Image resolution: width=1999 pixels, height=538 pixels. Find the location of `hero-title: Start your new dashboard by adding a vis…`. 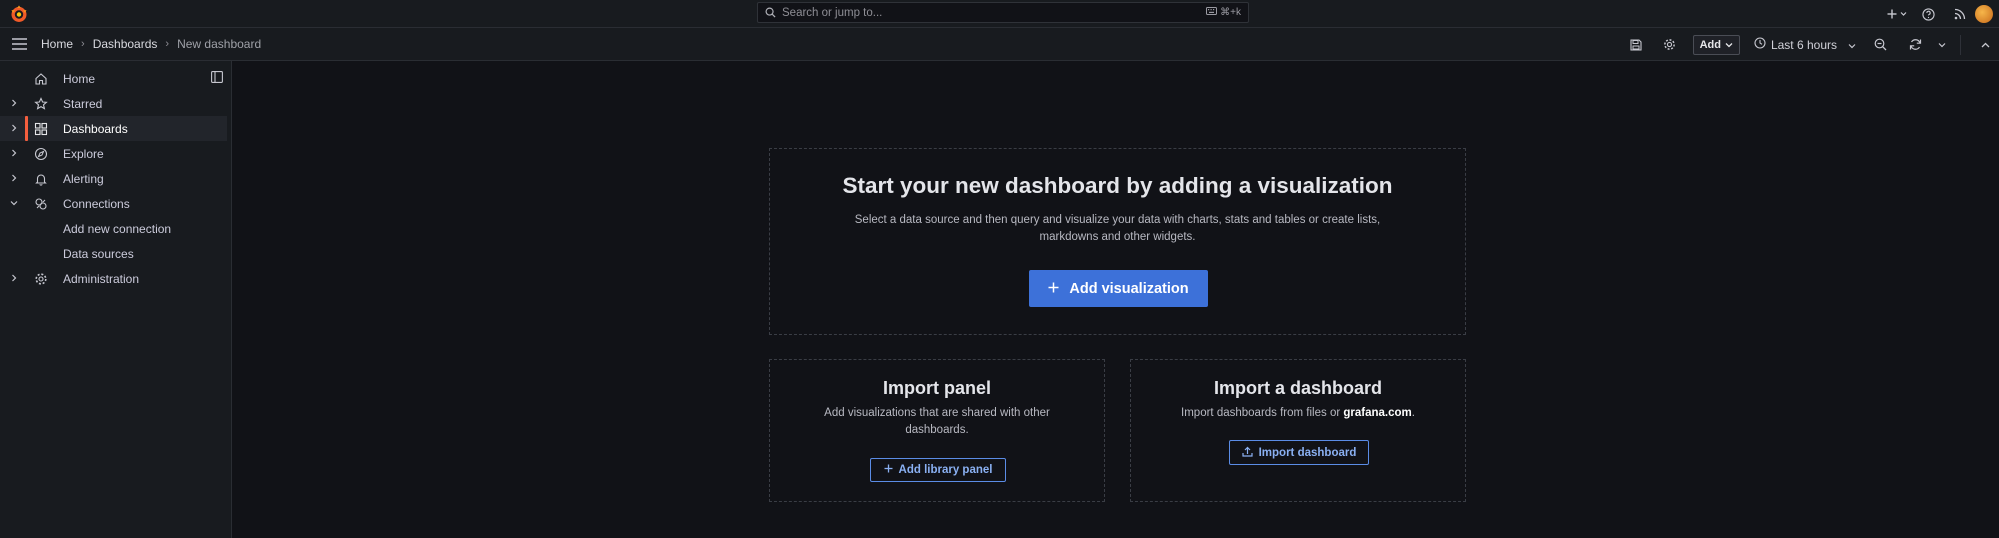

hero-title: Start your new dashboard by adding a vis… is located at coordinates (1117, 185).